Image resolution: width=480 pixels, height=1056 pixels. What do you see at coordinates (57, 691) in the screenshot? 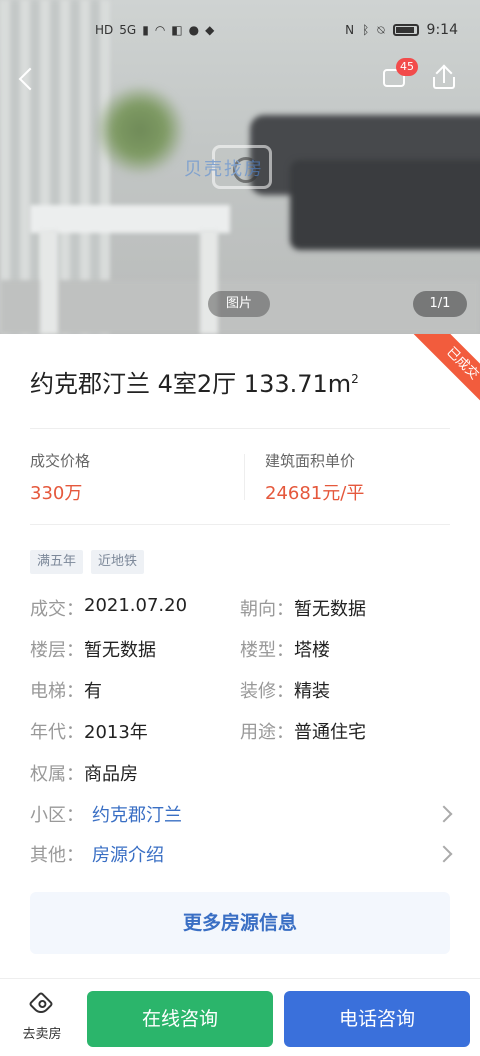
I see `detail-key: 电梯：` at bounding box center [57, 691].